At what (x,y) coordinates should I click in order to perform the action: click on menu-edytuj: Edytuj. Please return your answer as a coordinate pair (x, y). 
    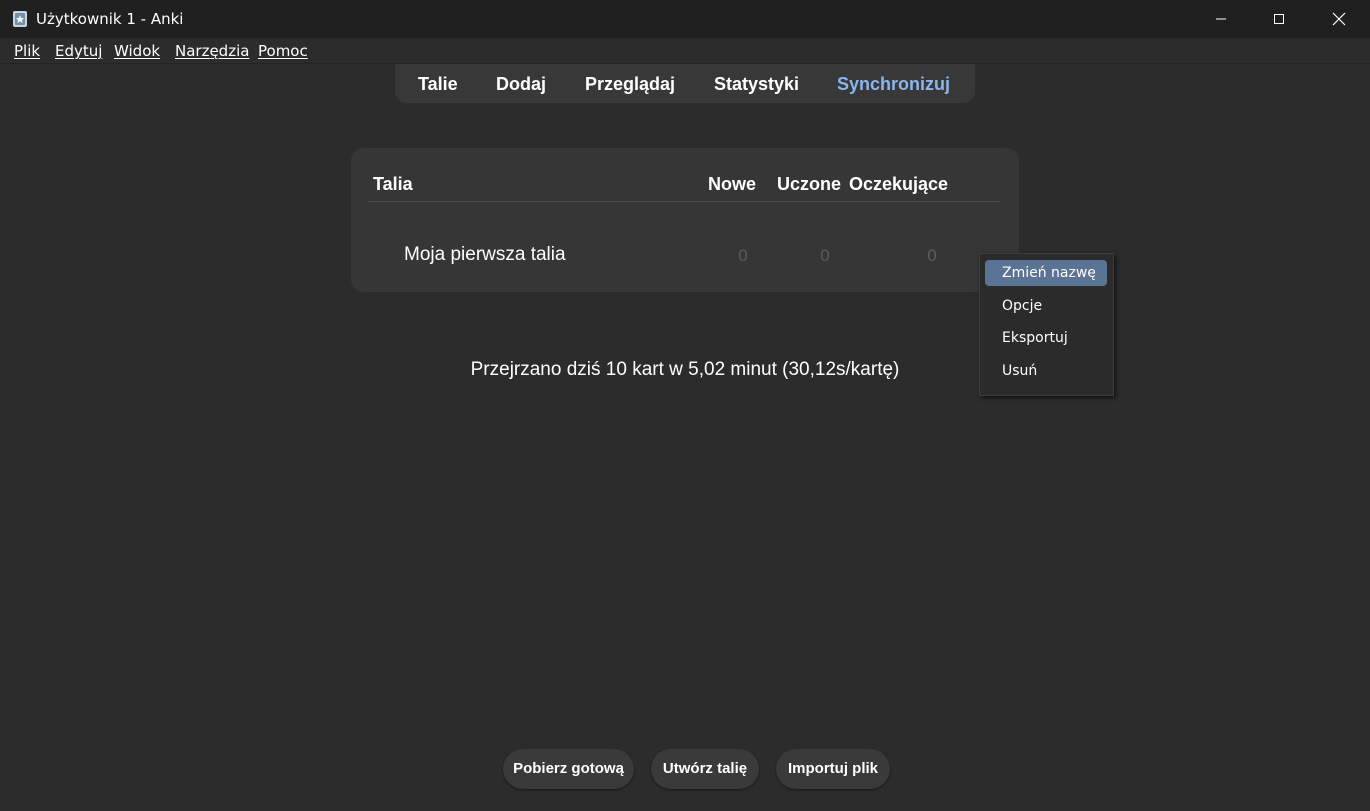
    Looking at the image, I should click on (78, 51).